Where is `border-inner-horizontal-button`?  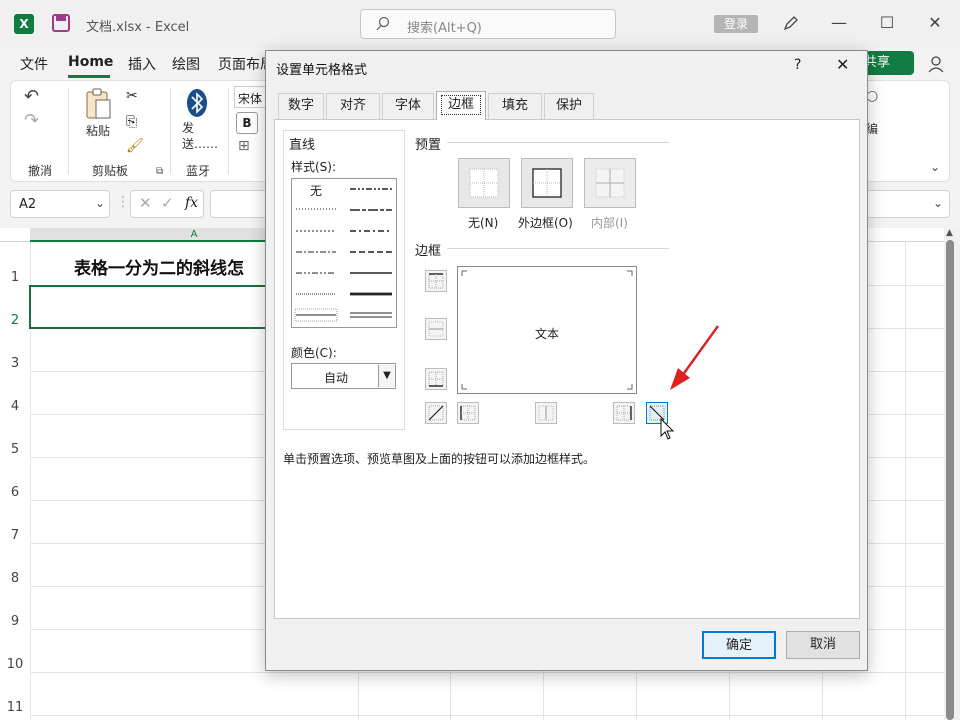 border-inner-horizontal-button is located at coordinates (436, 329).